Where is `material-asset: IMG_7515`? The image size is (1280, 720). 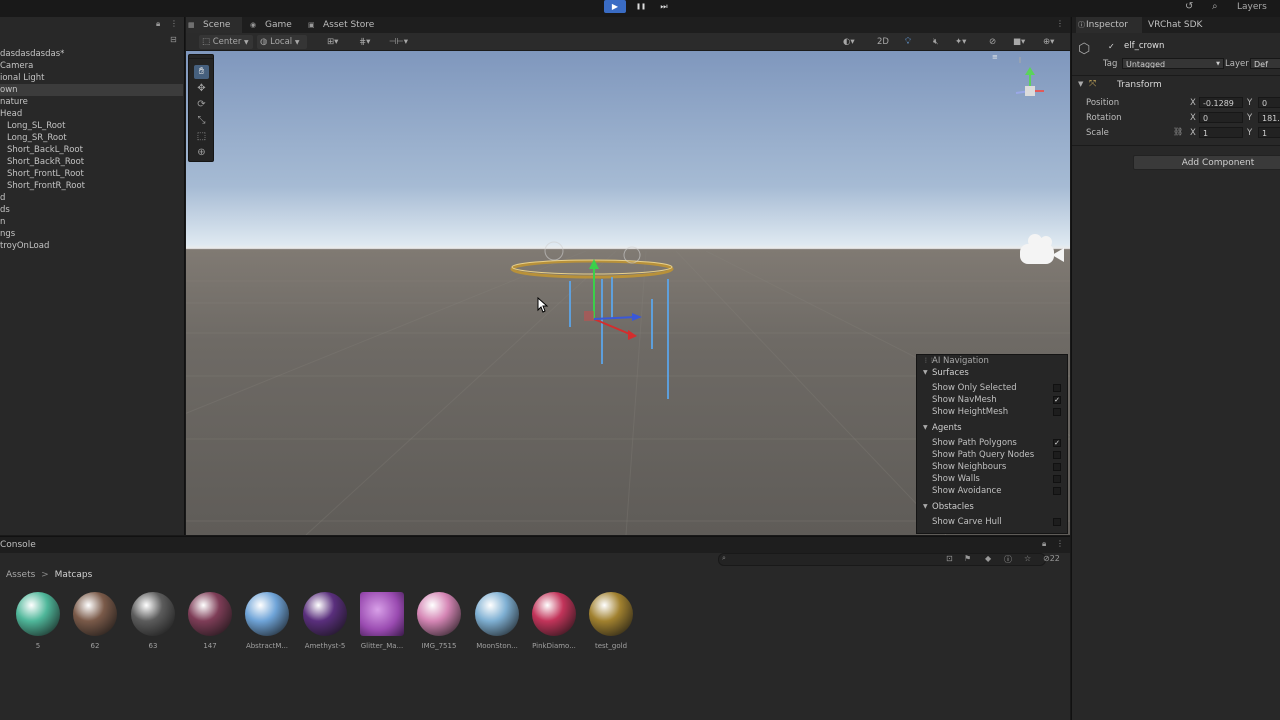 material-asset: IMG_7515 is located at coordinates (439, 621).